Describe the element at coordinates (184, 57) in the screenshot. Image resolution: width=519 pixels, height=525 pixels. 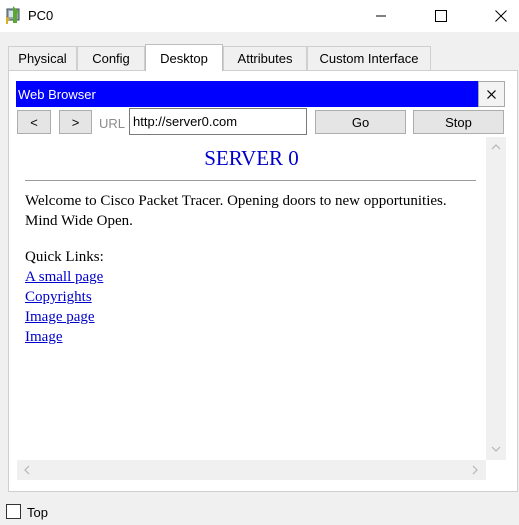
I see `tab-desktop: Desktop` at that location.